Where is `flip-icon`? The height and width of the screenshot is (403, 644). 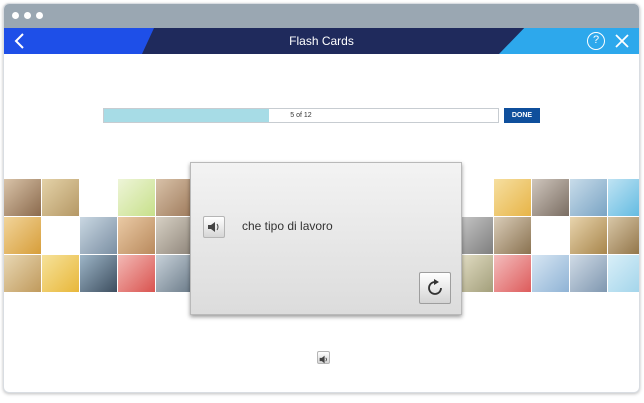
flip-icon is located at coordinates (435, 287).